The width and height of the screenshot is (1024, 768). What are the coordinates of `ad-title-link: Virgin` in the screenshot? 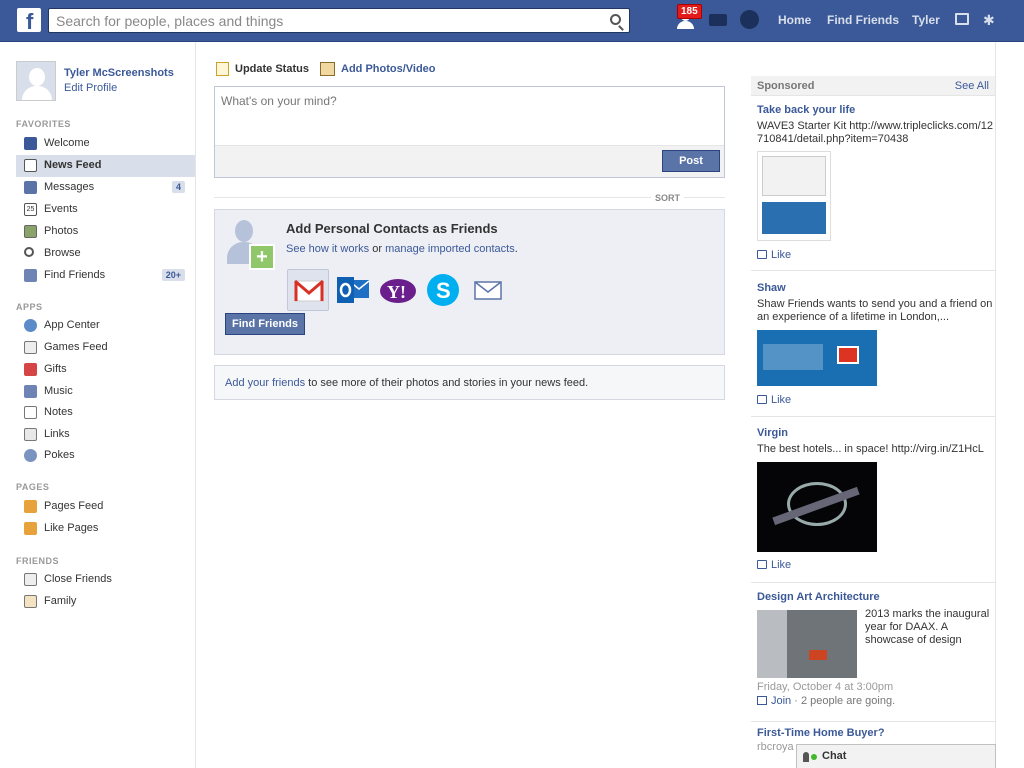 It's located at (876, 433).